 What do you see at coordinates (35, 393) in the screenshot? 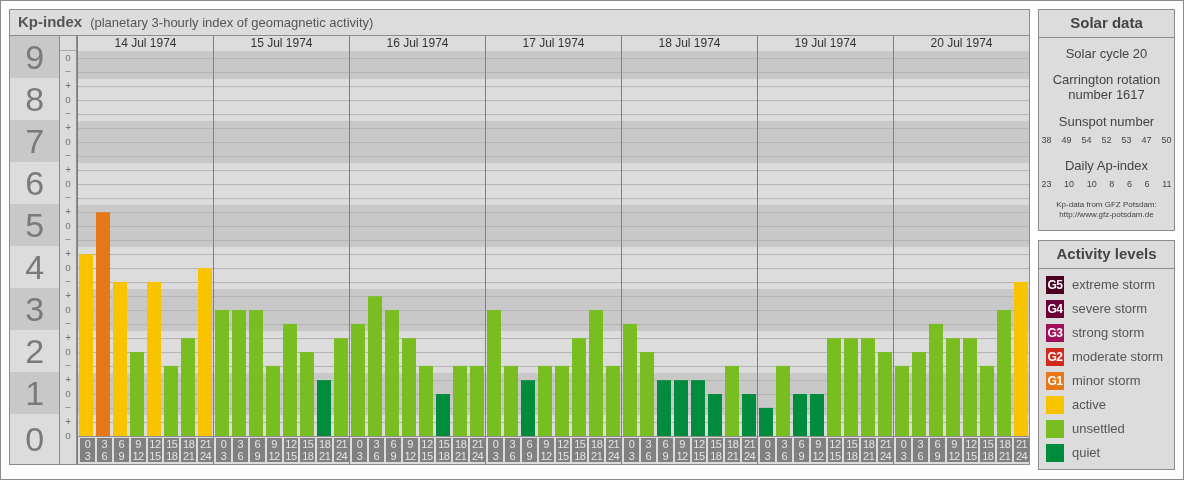
I see `kp-level-label: 1` at bounding box center [35, 393].